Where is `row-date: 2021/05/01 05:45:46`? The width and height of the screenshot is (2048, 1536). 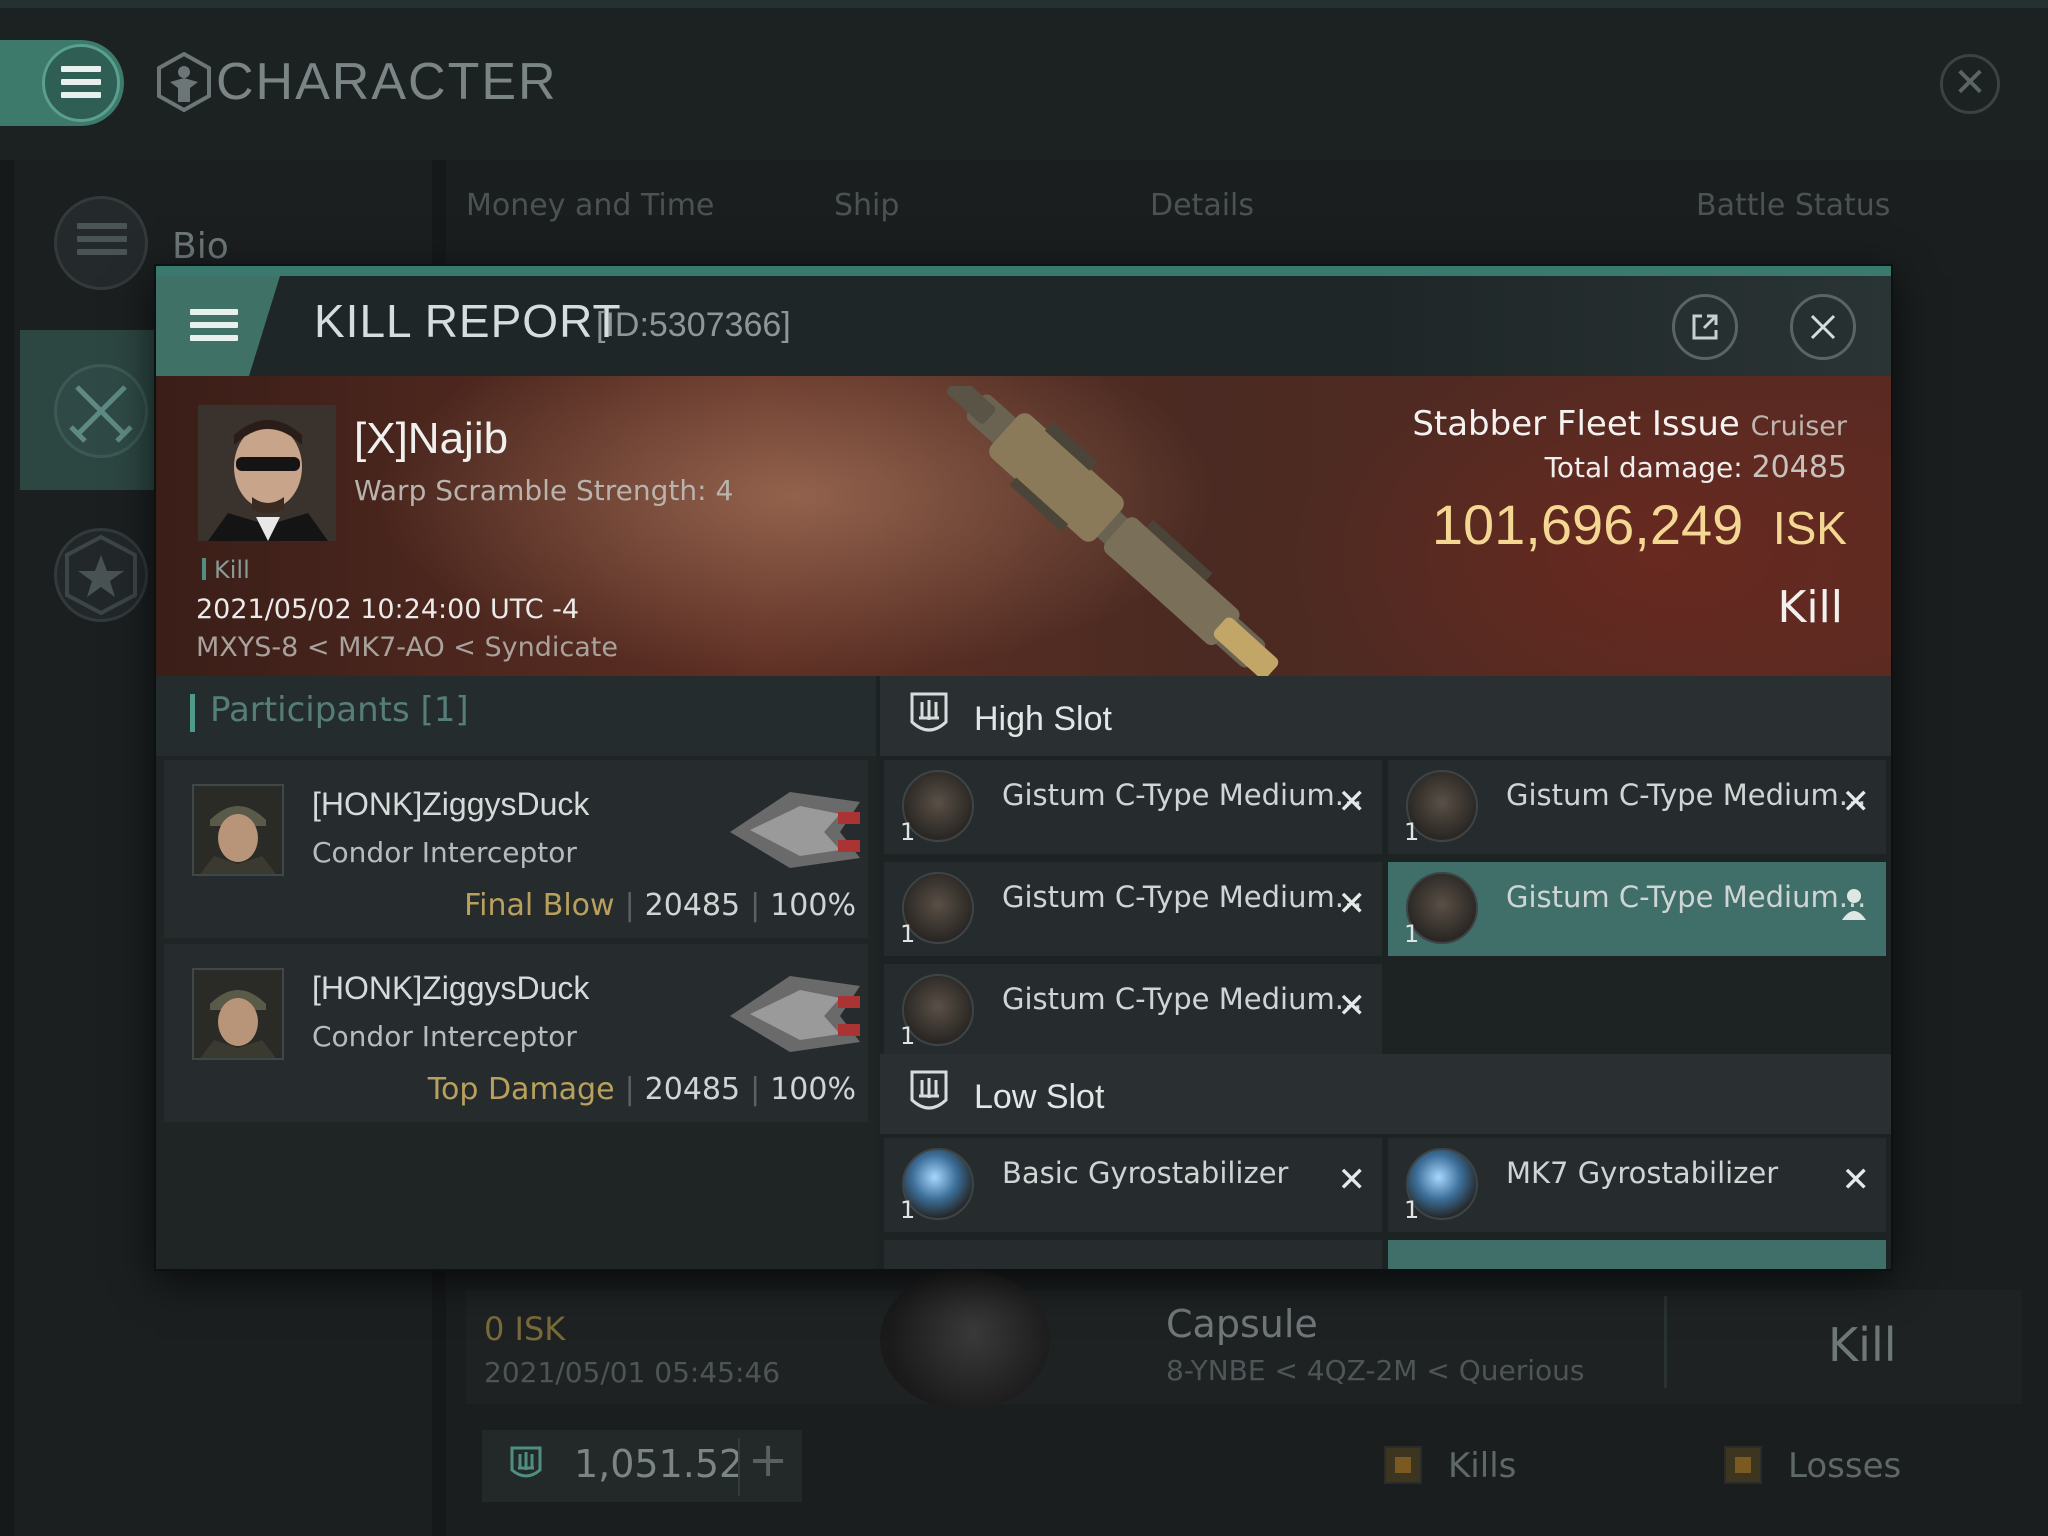 row-date: 2021/05/01 05:45:46 is located at coordinates (632, 1372).